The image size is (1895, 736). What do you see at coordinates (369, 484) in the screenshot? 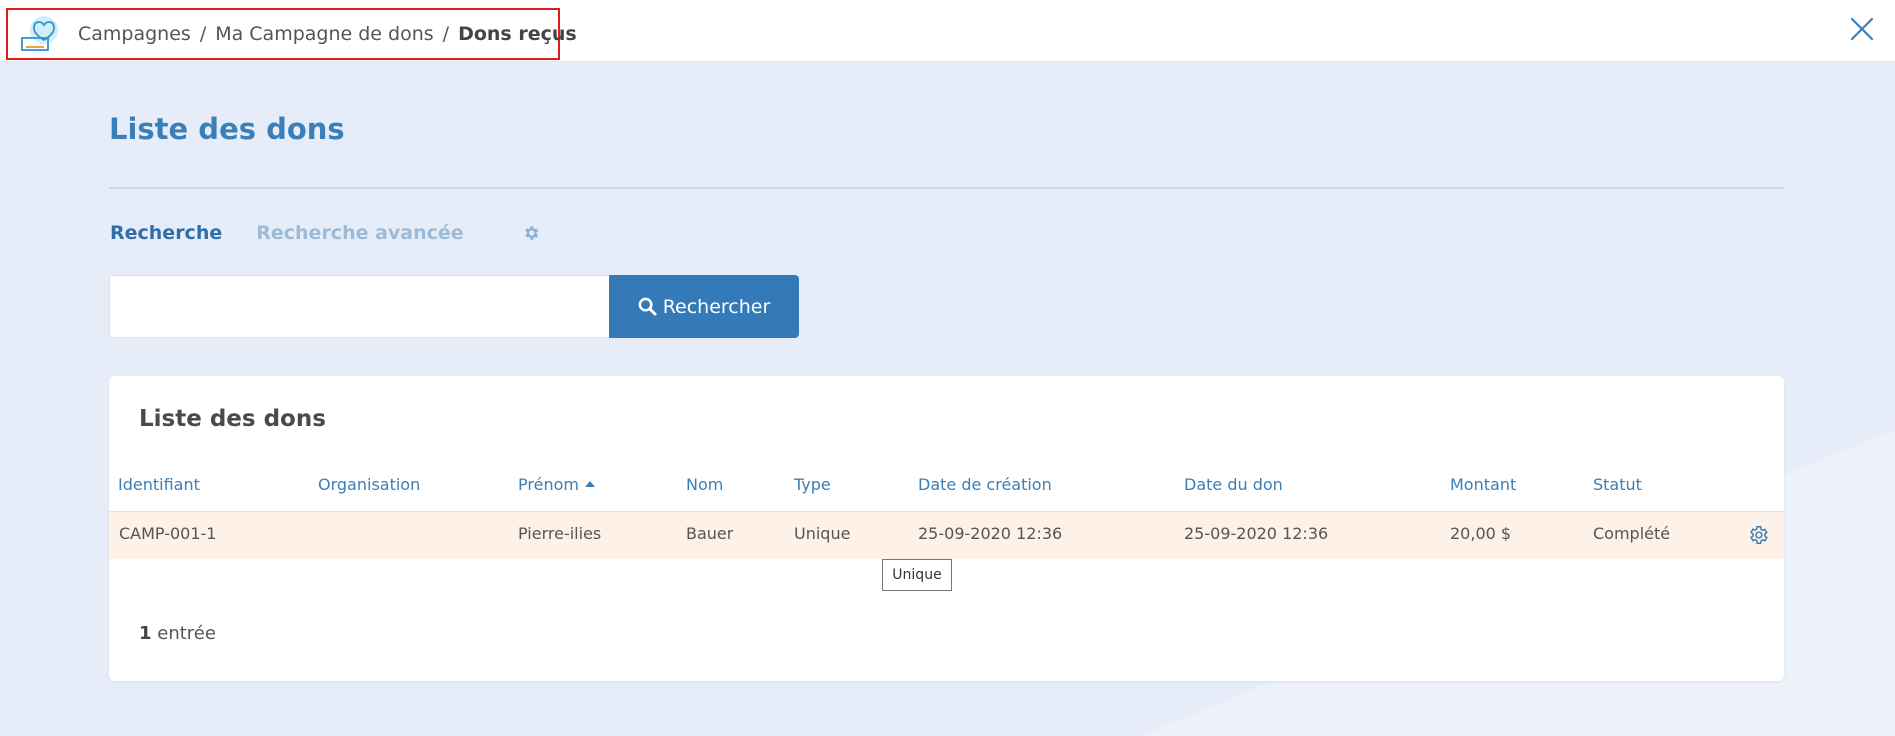
I see `column-header-organisation: Organisation` at bounding box center [369, 484].